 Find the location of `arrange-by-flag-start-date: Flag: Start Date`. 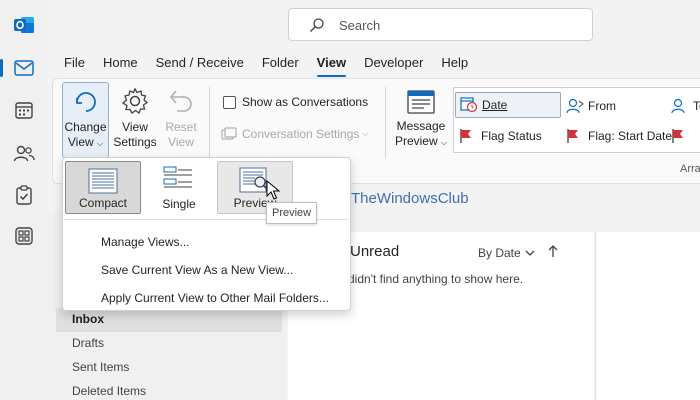

arrange-by-flag-start-date: Flag: Start Date is located at coordinates (619, 136).